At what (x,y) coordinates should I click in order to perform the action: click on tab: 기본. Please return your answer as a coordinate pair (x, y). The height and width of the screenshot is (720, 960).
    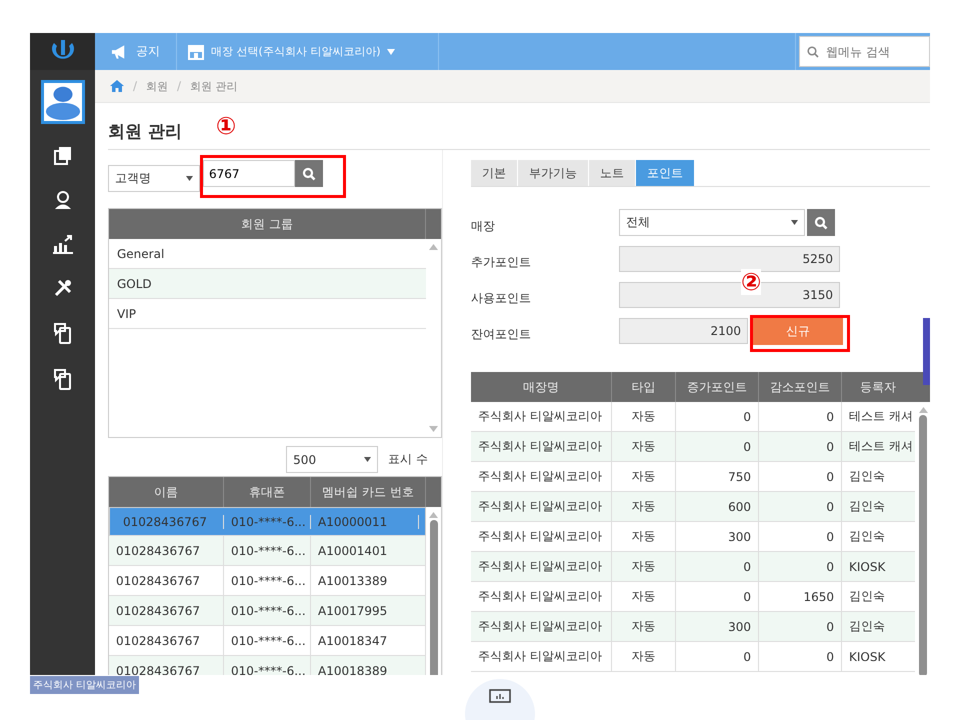
    Looking at the image, I should click on (494, 173).